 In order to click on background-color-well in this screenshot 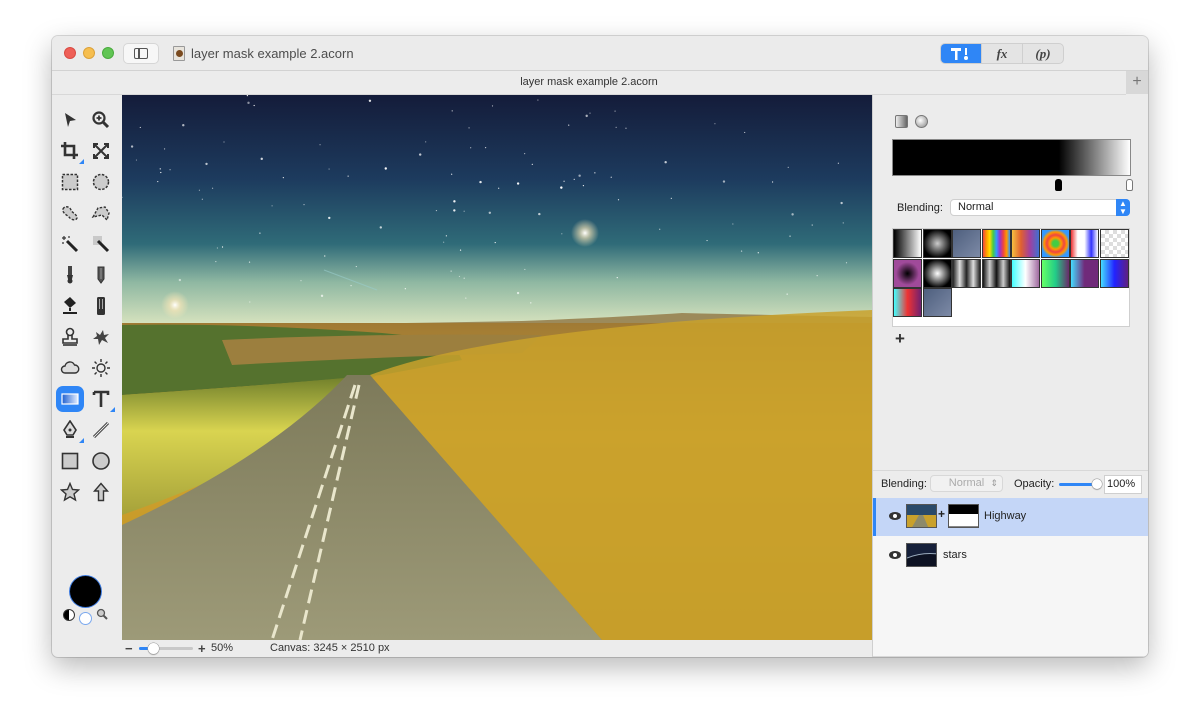, I will do `click(85, 618)`.